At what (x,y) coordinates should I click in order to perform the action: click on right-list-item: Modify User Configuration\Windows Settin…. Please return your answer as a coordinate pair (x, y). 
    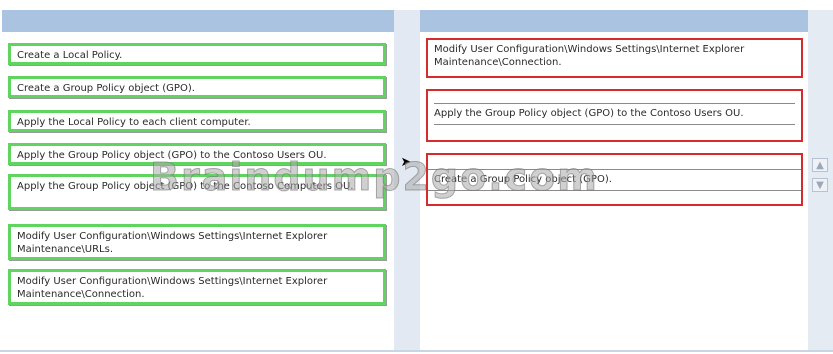
    Looking at the image, I should click on (614, 58).